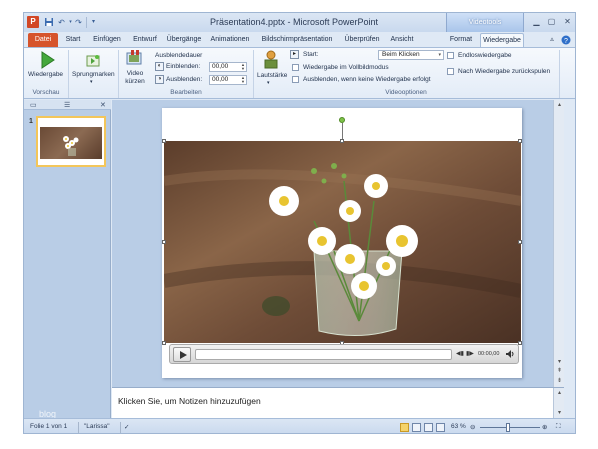 The height and width of the screenshot is (449, 598). I want to click on previous-slide-icon: ⇞, so click(559, 371).